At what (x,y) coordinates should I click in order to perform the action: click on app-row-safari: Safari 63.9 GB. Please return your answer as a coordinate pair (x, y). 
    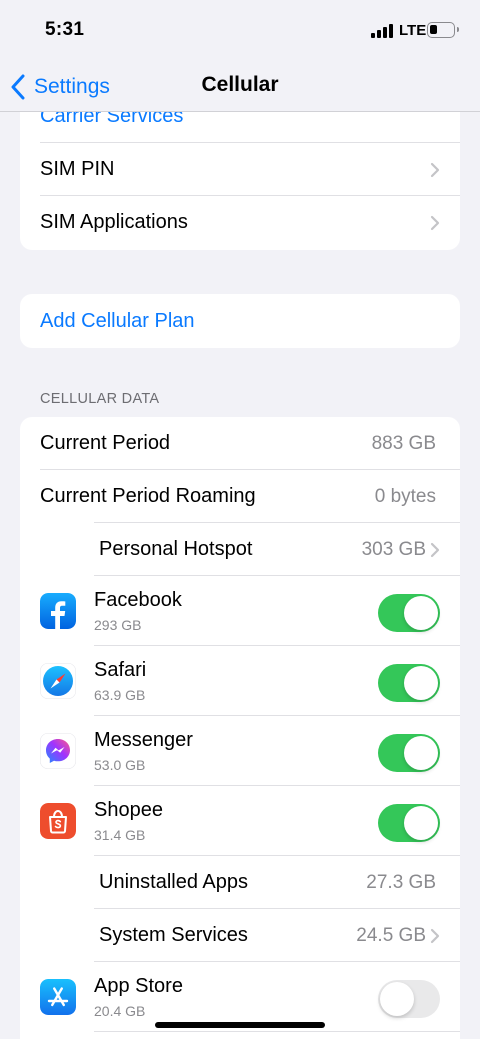
    Looking at the image, I should click on (240, 681).